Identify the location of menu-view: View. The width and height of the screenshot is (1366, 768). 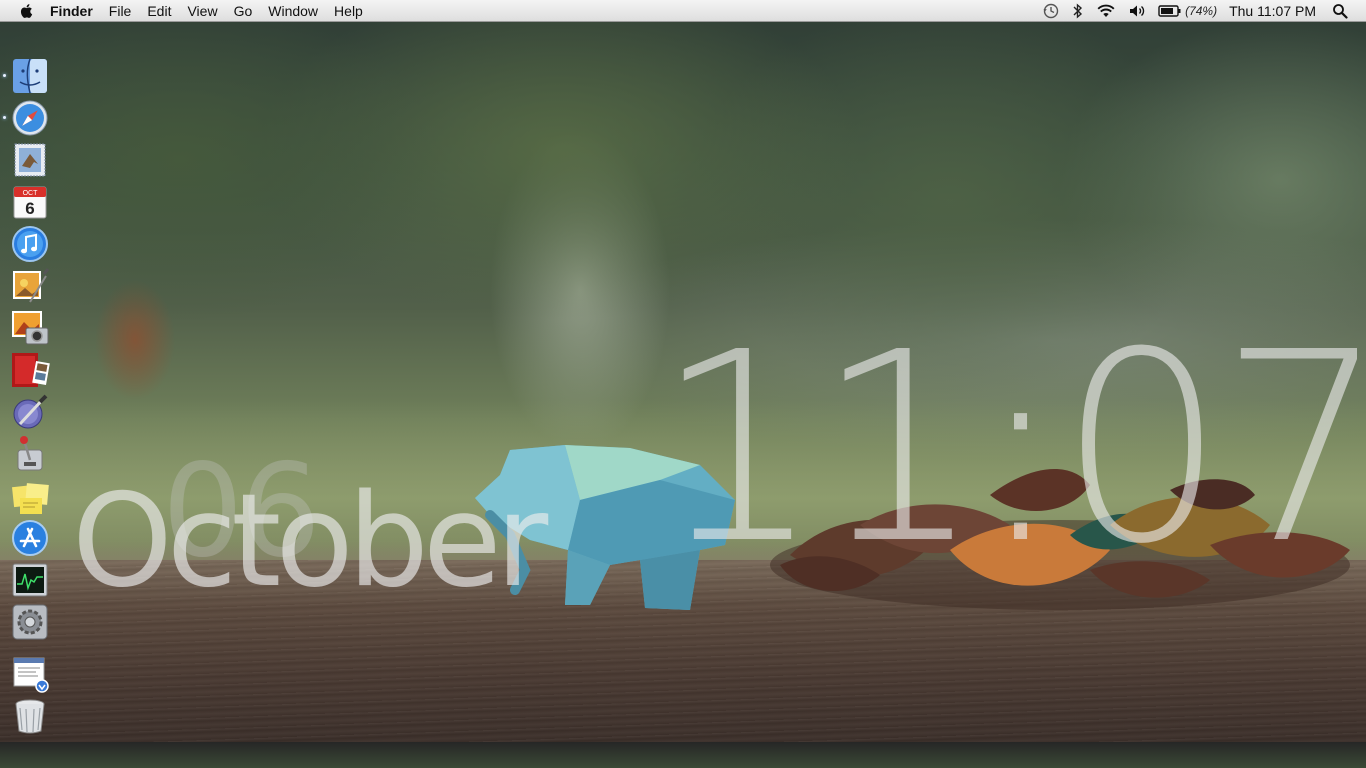
(202, 11).